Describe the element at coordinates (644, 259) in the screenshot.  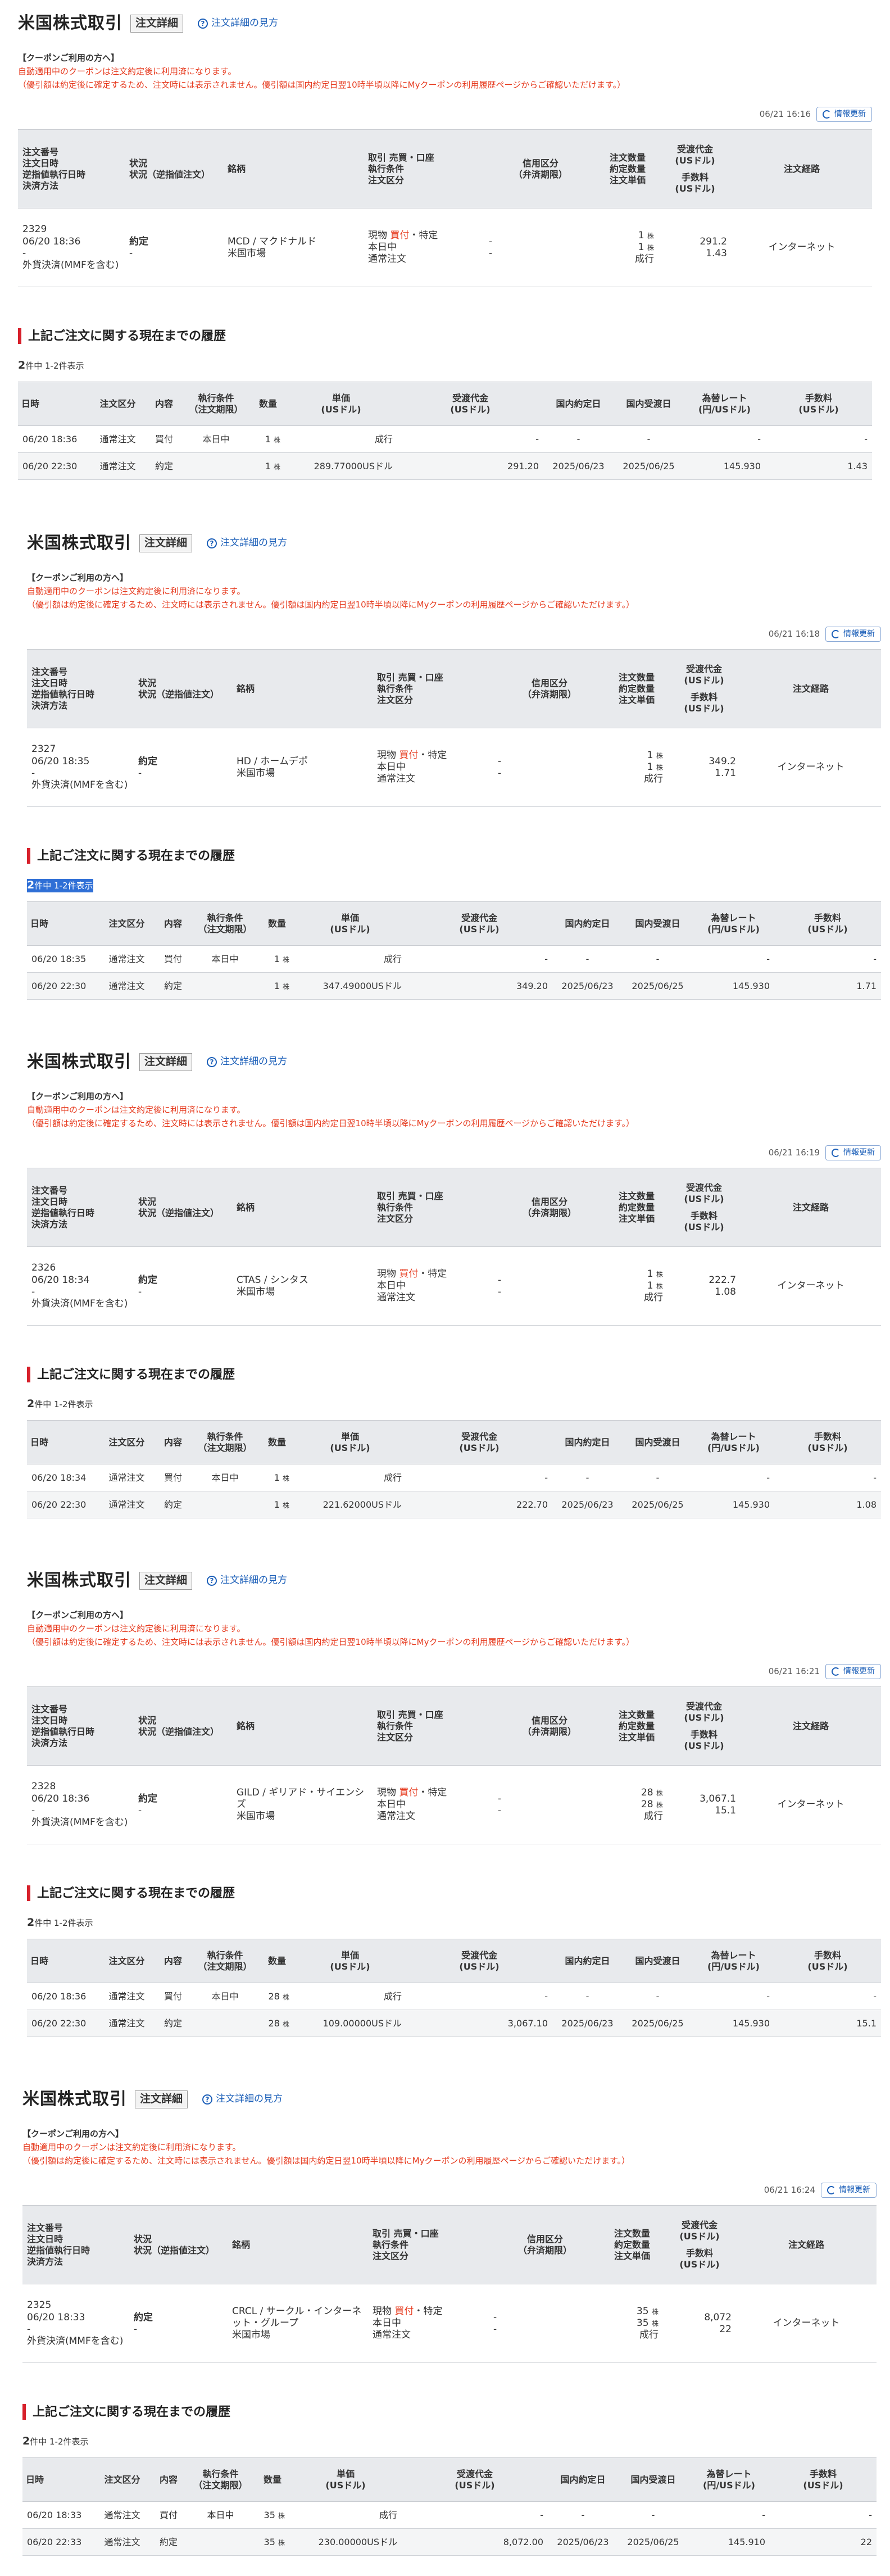
I see `unit-price: 成行` at that location.